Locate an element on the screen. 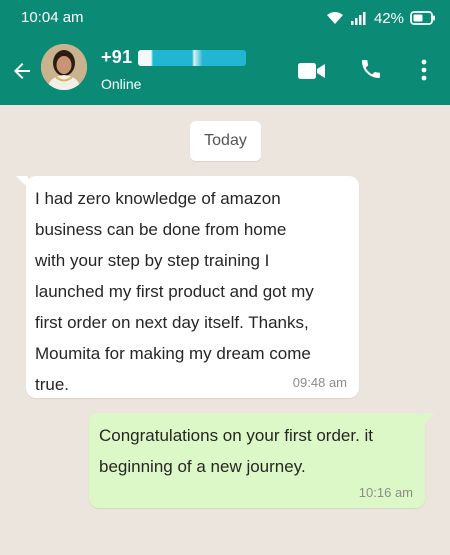  phone-call-icon is located at coordinates (371, 69).